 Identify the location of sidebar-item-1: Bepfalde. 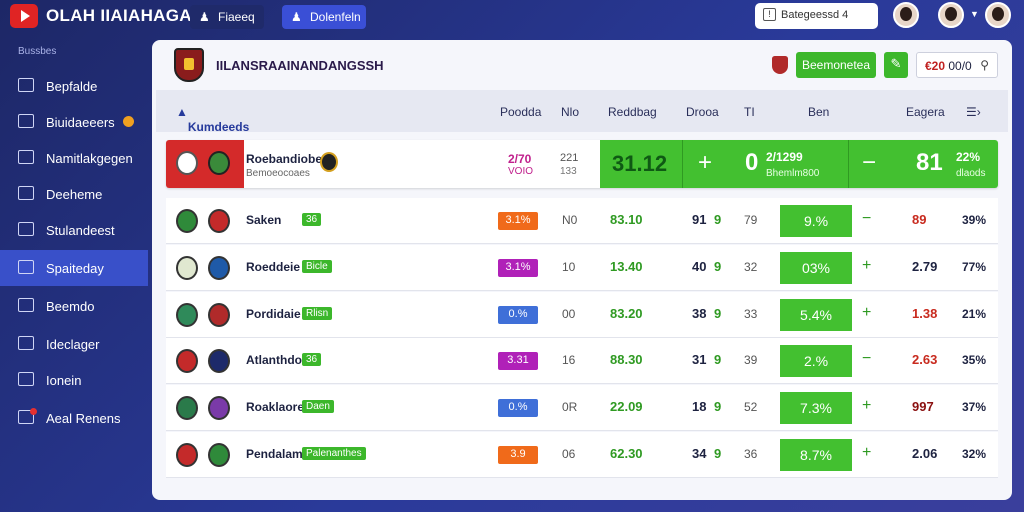
(74, 86).